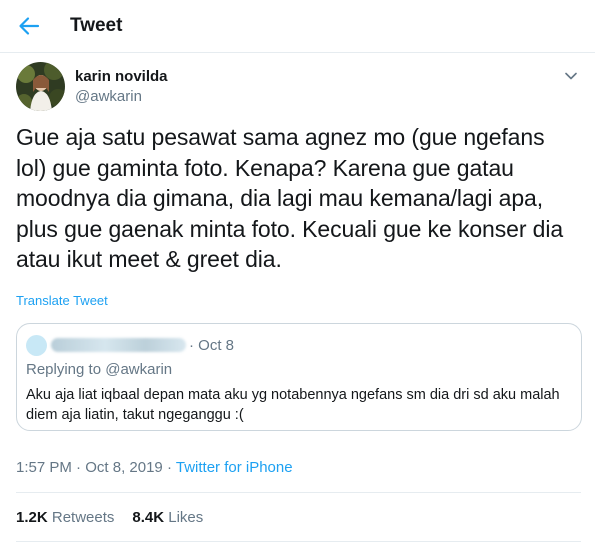  I want to click on top-header: Tweet, so click(297, 26).